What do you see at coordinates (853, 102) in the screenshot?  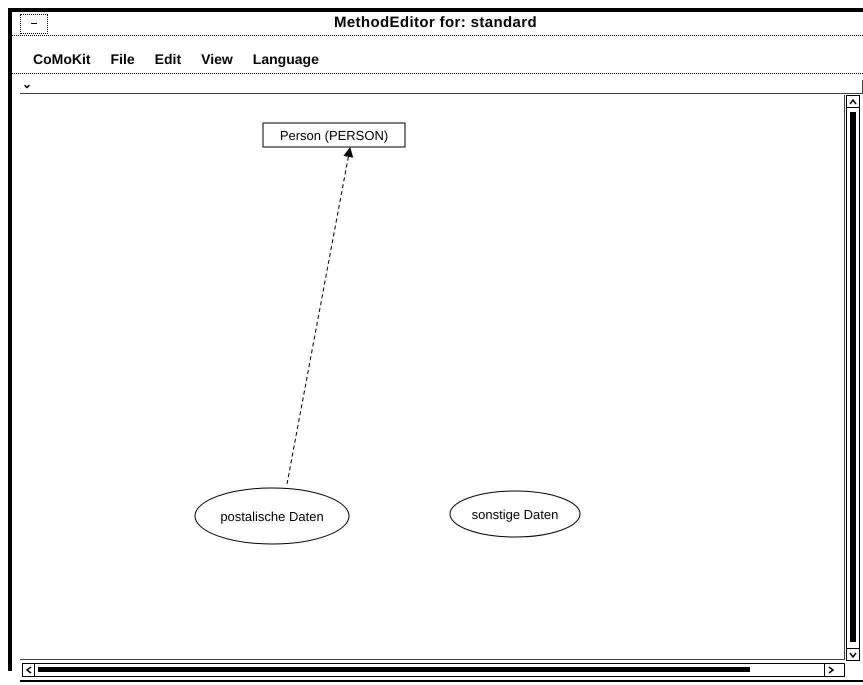 I see `scroll-up-icon` at bounding box center [853, 102].